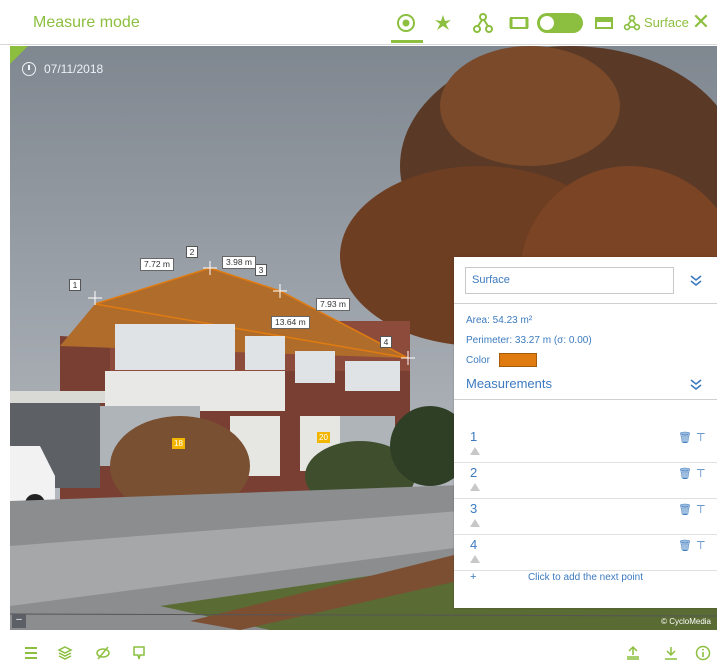  Describe the element at coordinates (103, 654) in the screenshot. I see `visibility-off-icon` at that location.